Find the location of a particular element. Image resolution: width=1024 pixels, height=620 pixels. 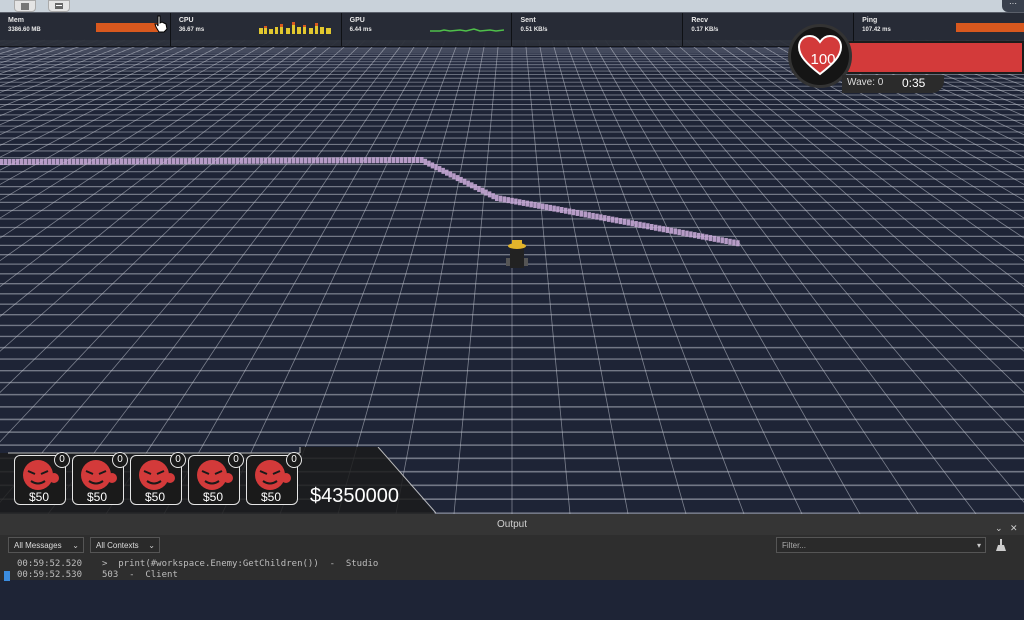

player-body is located at coordinates (517, 258).